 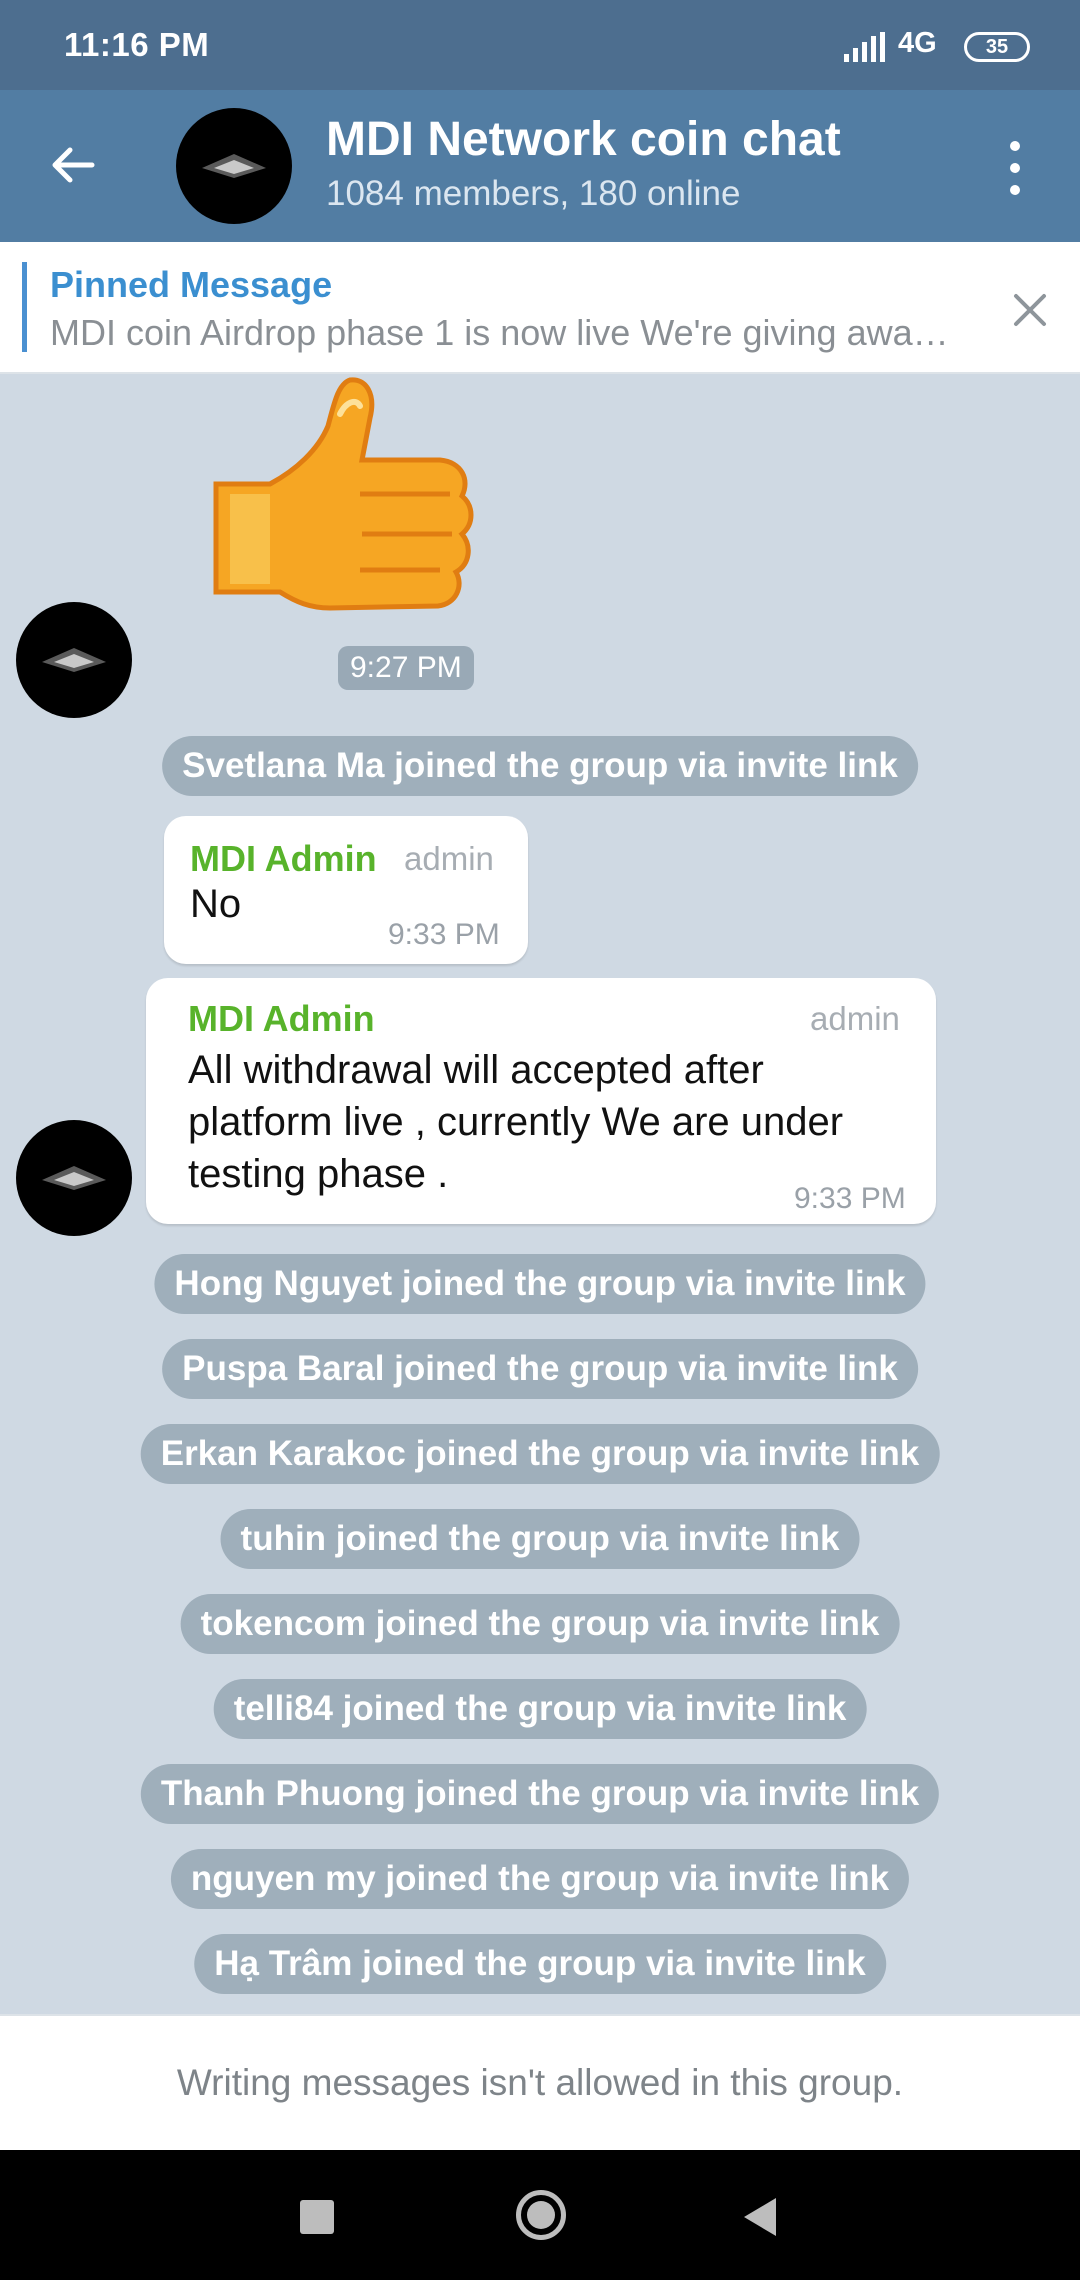 I want to click on back-arrow-icon, so click(x=73, y=165).